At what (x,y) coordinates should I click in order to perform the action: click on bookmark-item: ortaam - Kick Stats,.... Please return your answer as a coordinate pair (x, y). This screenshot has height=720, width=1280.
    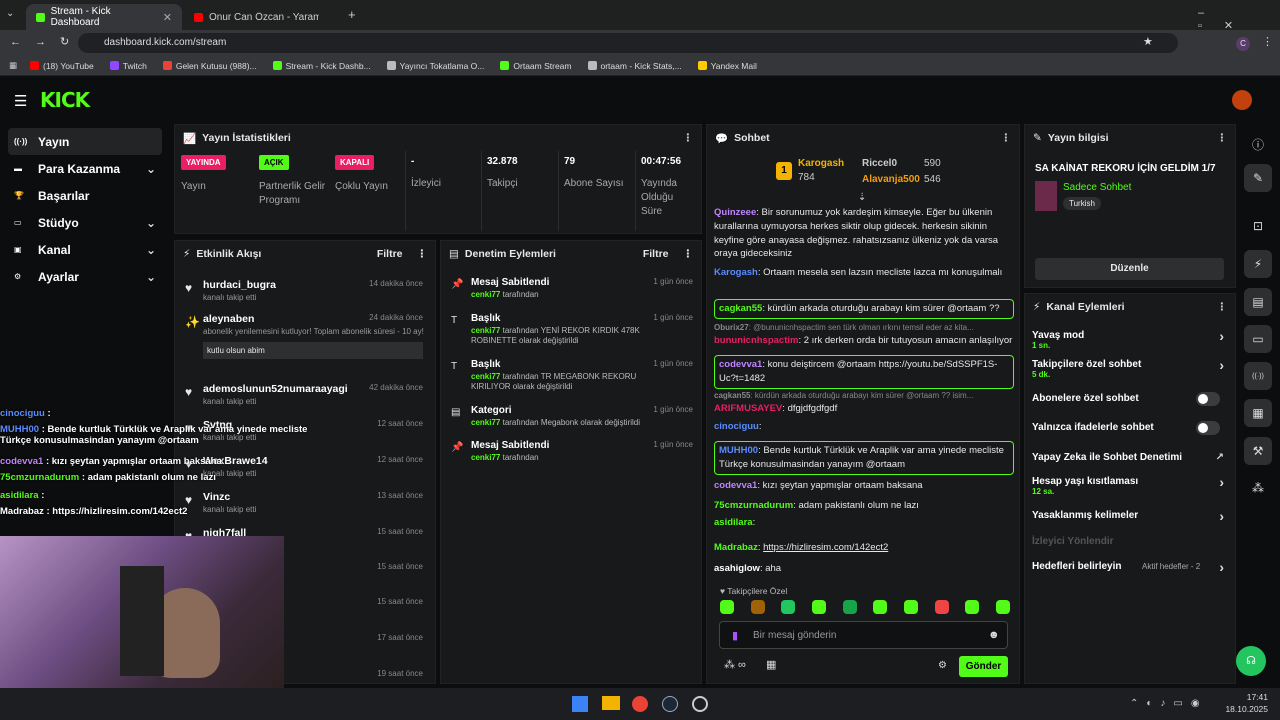
    Looking at the image, I should click on (634, 66).